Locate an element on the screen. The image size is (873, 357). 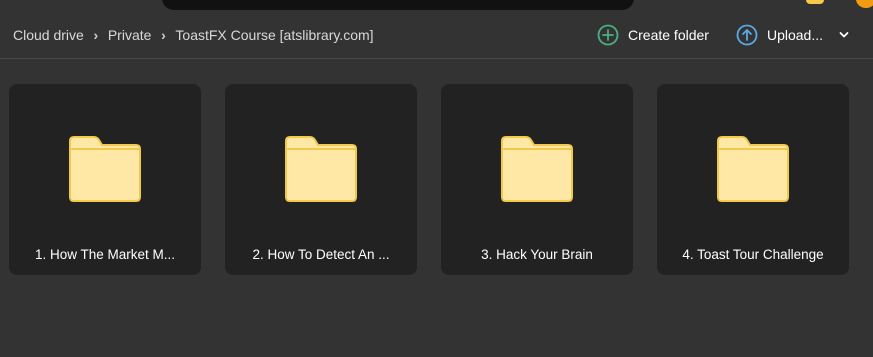
create-folder-button: Create folder is located at coordinates (653, 35).